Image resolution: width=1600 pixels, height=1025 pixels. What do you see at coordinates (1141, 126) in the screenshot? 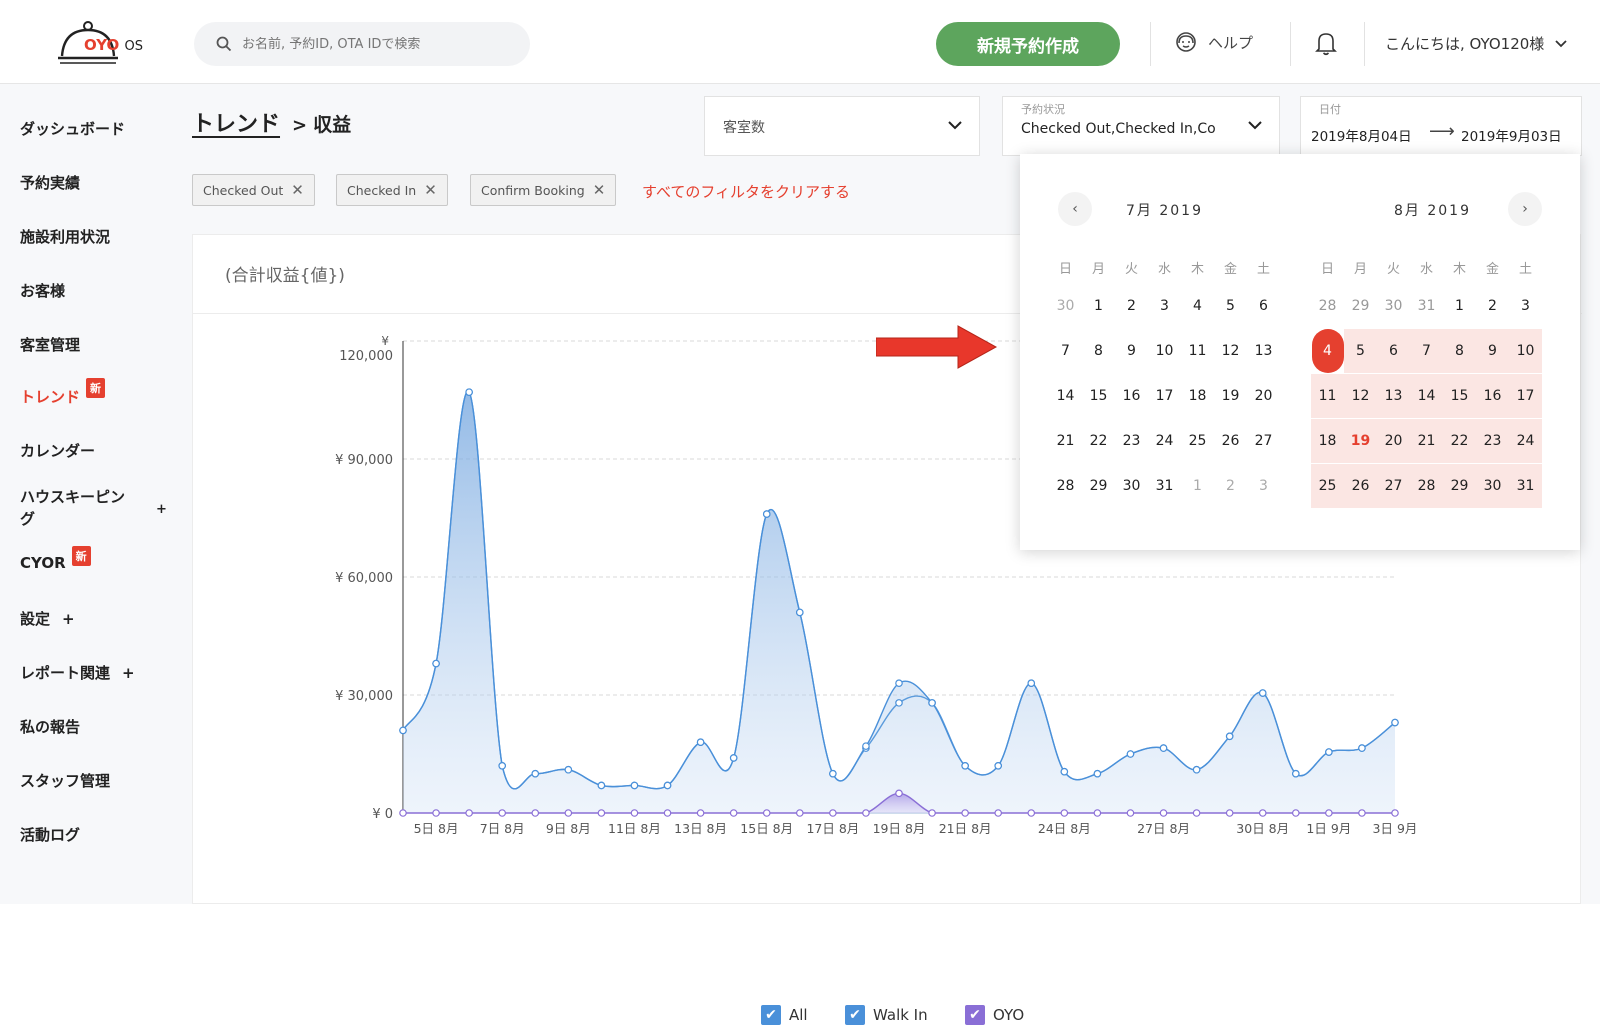
I see `booking-status-dropdown: 予約状況 Checked Out,Checked In,Co` at bounding box center [1141, 126].